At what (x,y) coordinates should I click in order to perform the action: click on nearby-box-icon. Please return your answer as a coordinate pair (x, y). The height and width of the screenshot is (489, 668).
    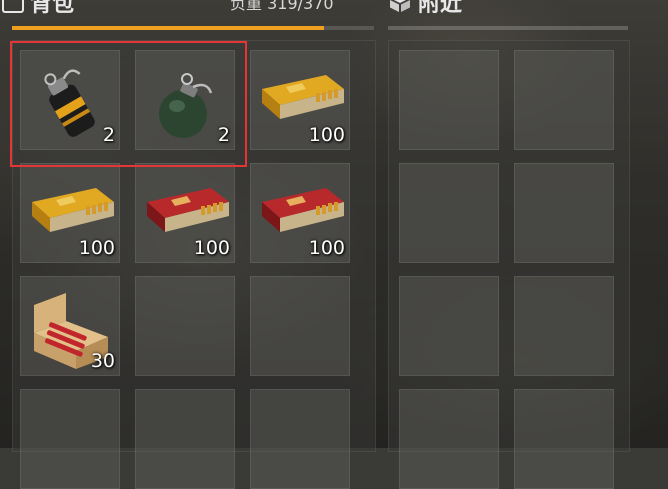
    Looking at the image, I should click on (400, 6).